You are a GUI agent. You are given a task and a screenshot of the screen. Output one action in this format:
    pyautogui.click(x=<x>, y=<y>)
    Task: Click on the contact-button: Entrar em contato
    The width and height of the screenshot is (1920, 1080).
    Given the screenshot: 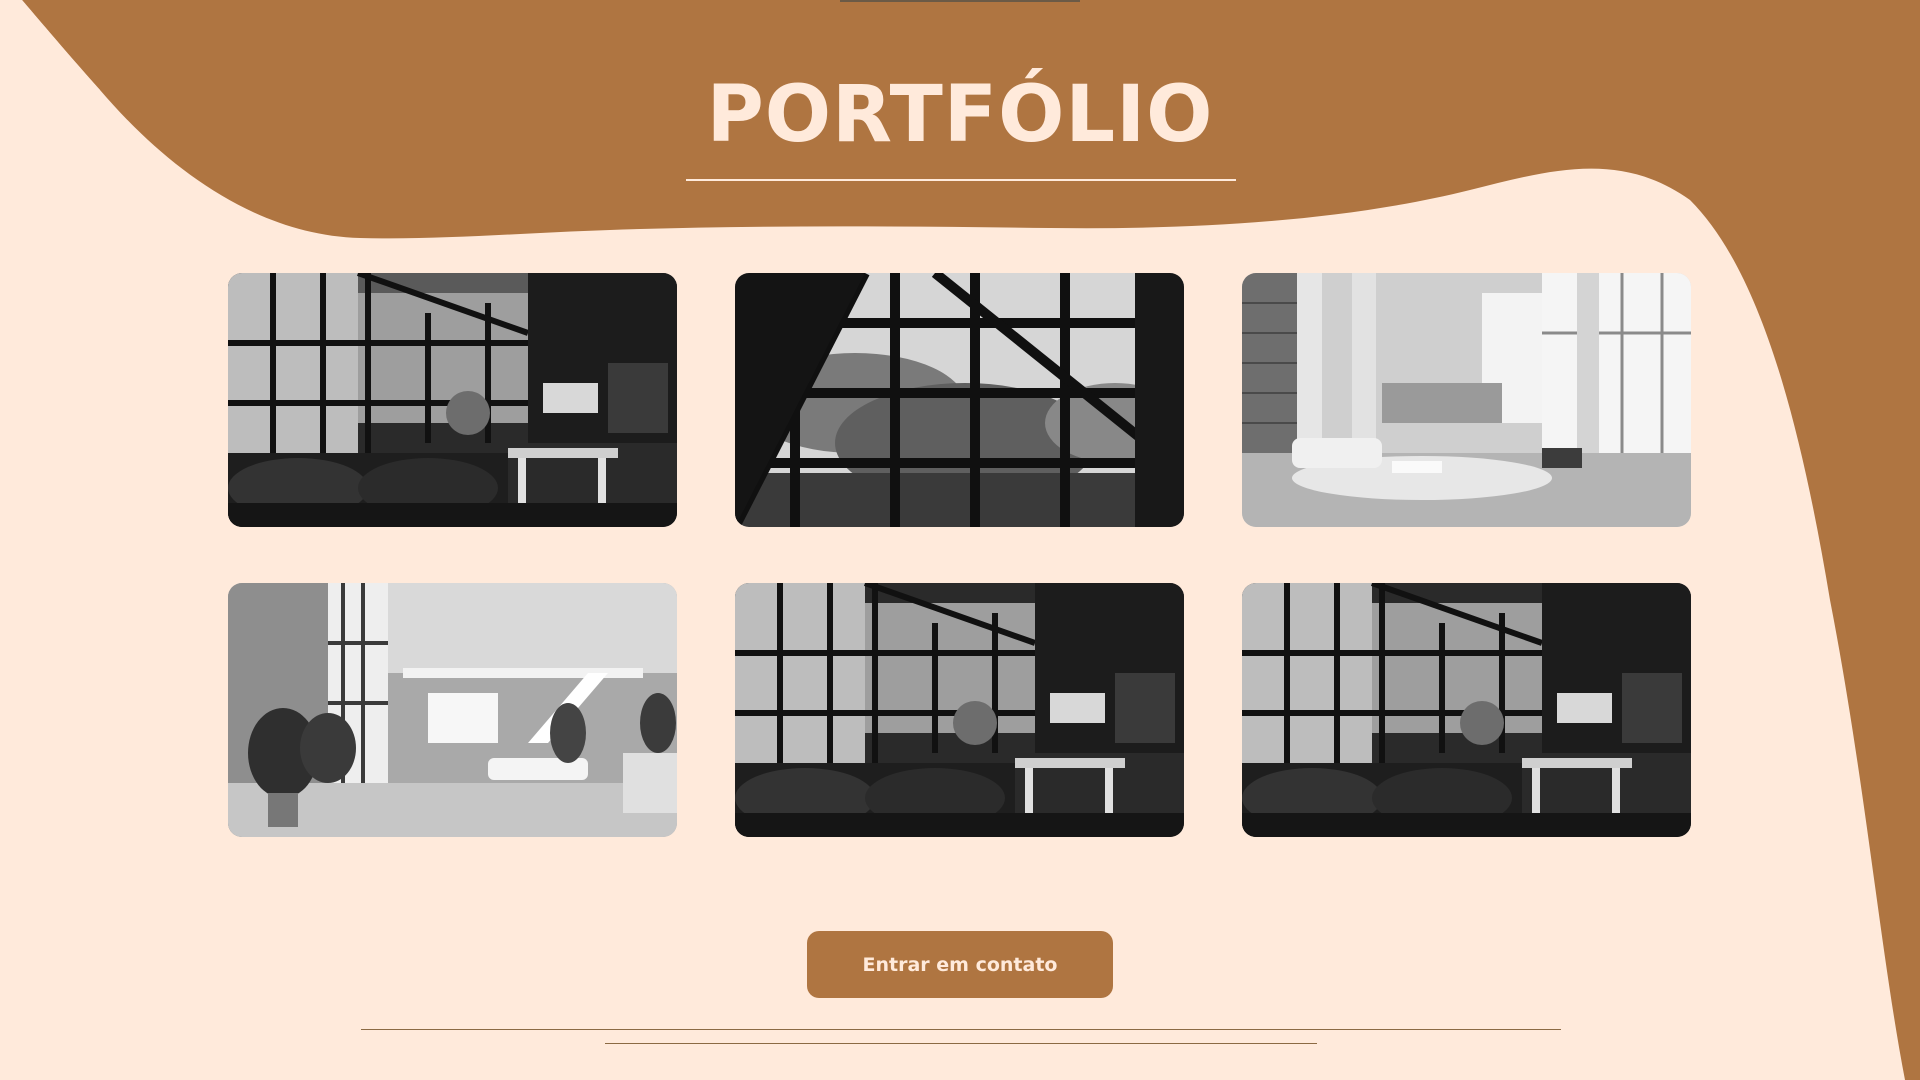 What is the action you would take?
    pyautogui.click(x=960, y=964)
    